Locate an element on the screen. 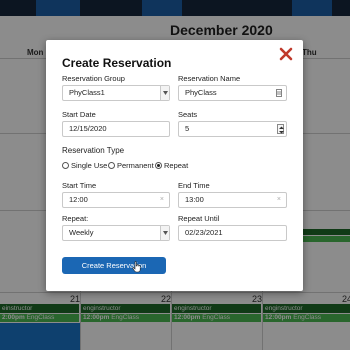 The image size is (350, 350). start-time-value: 12:00 is located at coordinates (78, 199).